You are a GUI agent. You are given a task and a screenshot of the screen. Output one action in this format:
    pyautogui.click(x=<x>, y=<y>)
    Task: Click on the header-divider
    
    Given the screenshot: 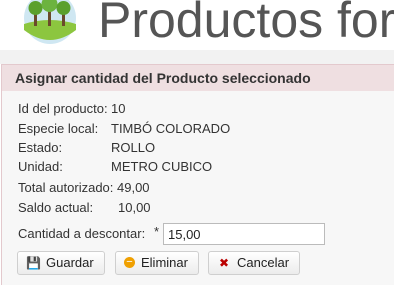 What is the action you would take?
    pyautogui.click(x=197, y=57)
    